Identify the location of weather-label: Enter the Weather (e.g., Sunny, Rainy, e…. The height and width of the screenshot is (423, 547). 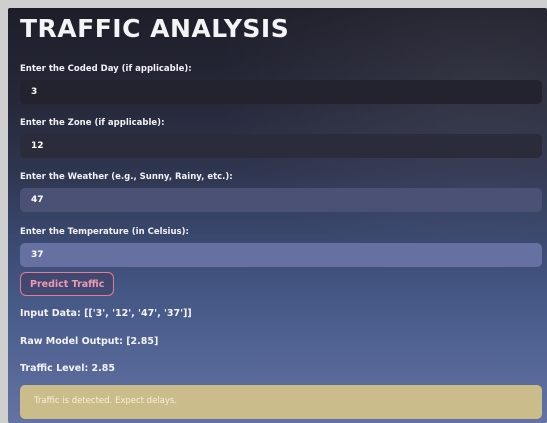
(126, 177).